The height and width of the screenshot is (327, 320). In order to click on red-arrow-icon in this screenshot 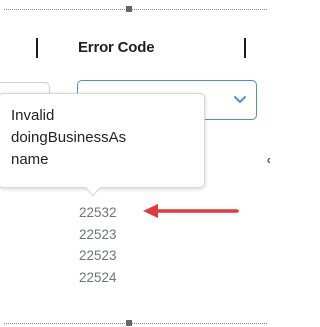, I will do `click(191, 211)`.